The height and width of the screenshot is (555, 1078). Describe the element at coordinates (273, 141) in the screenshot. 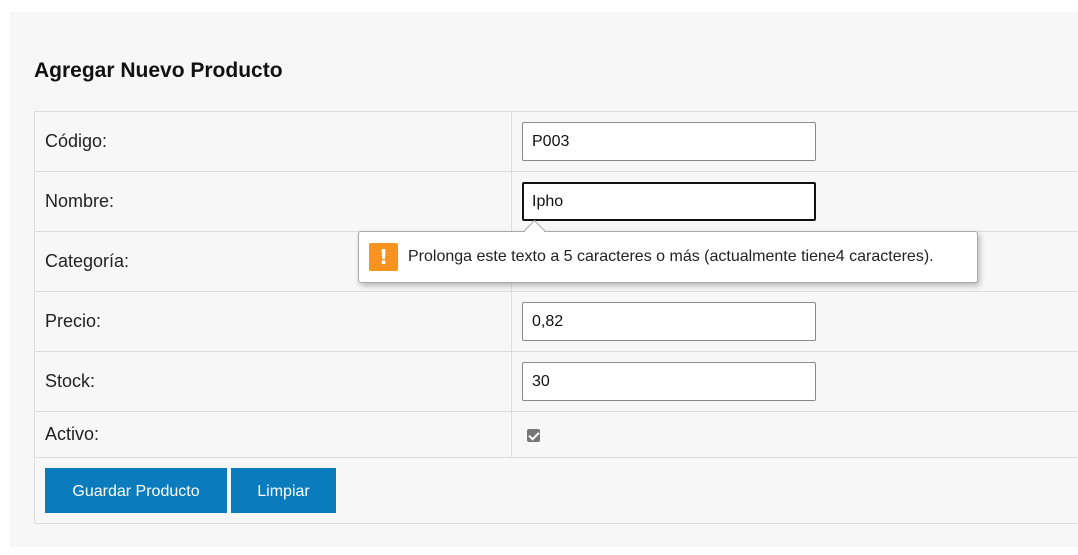

I see `codigo-label: Código:` at that location.